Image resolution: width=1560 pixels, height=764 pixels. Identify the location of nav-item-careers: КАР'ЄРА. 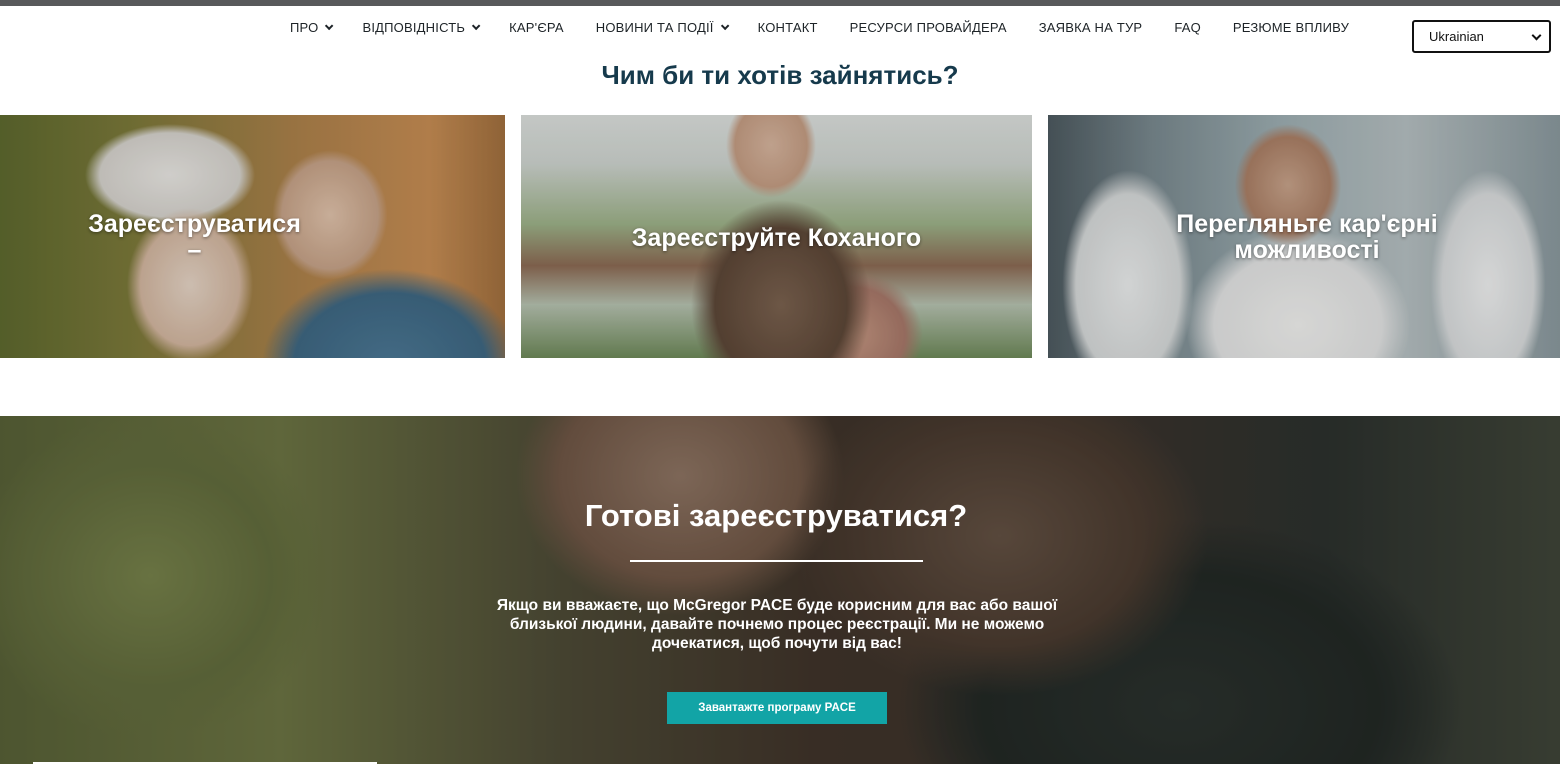
(536, 27).